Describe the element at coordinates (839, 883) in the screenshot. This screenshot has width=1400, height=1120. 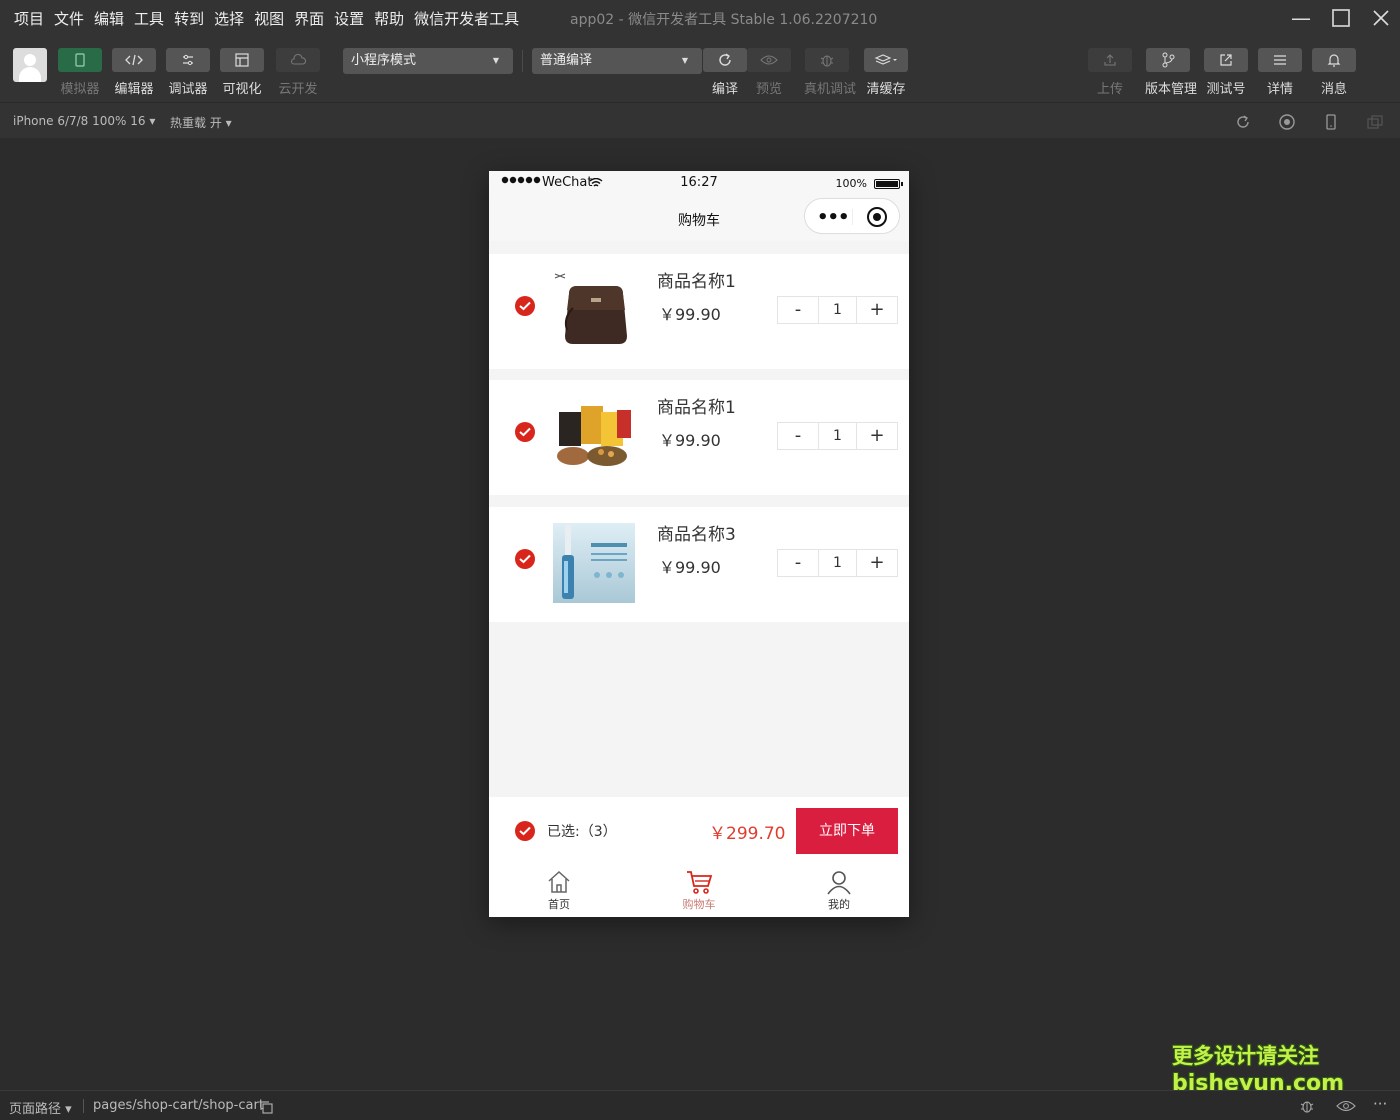
I see `user-icon` at that location.